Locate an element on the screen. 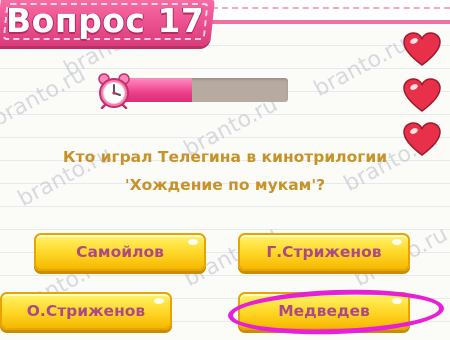 This screenshot has width=450, height=340. answer-label: Г.Стриженов is located at coordinates (324, 252).